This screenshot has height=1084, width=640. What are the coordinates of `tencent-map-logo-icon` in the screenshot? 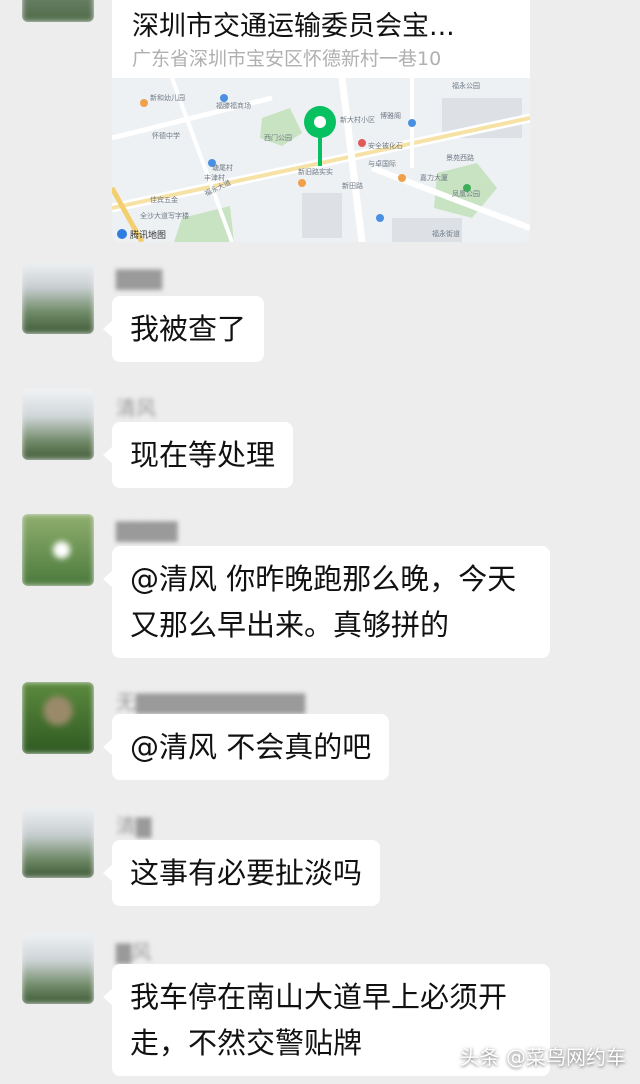 It's located at (122, 234).